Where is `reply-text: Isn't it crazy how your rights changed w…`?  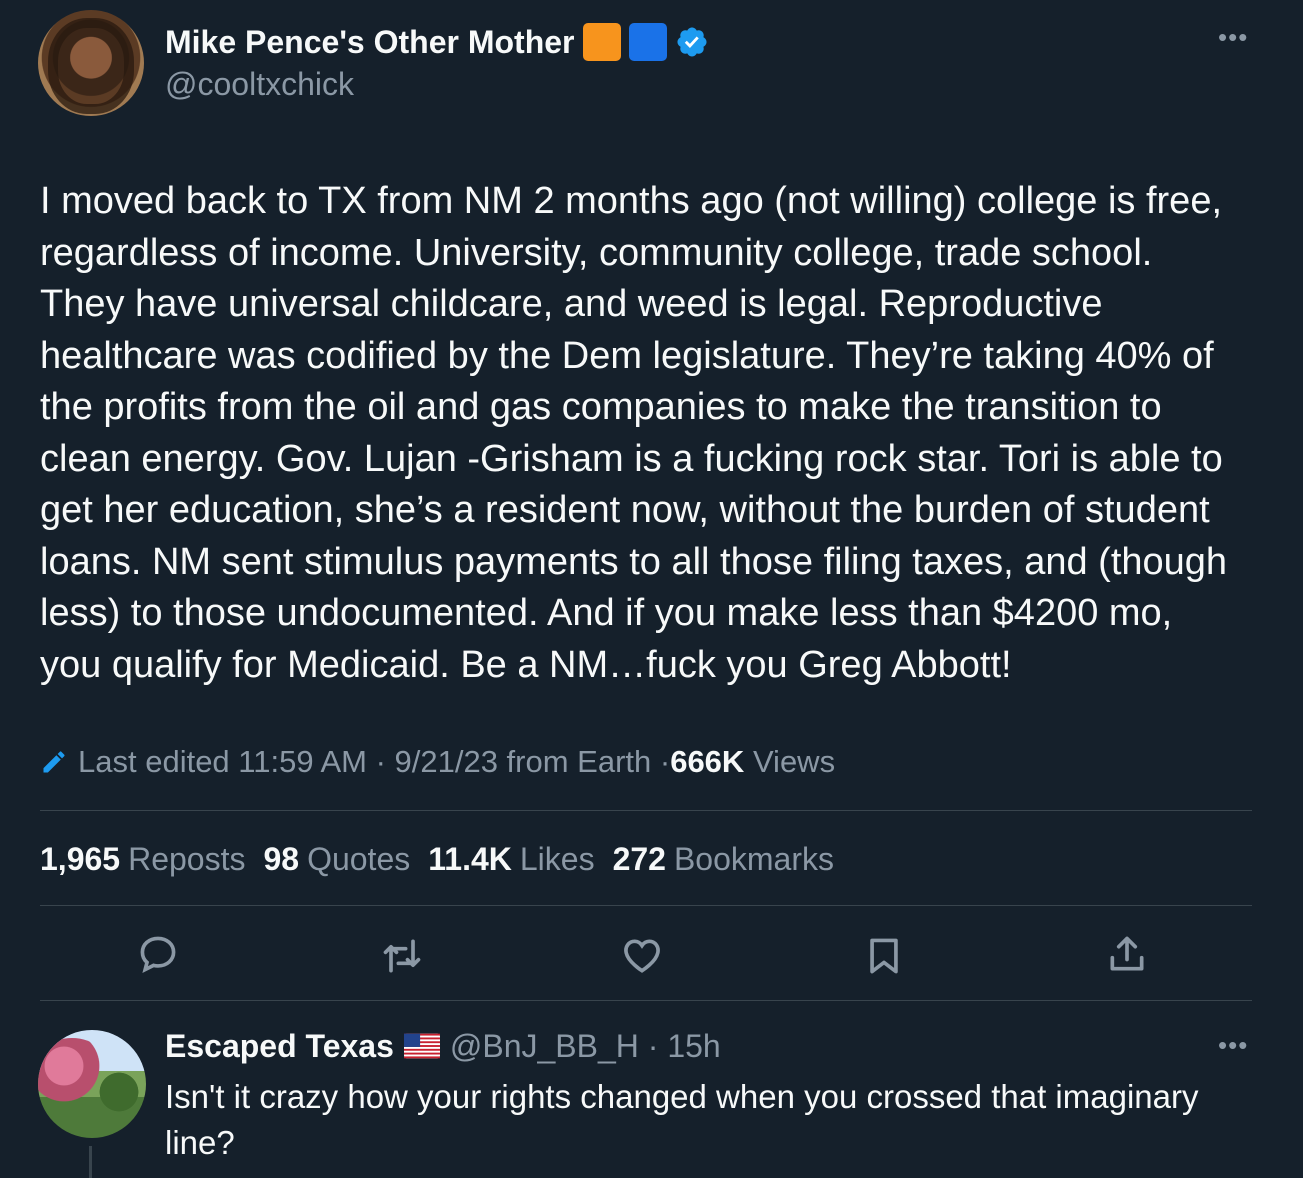
reply-text: Isn't it crazy how your rights changed w… is located at coordinates (682, 1119).